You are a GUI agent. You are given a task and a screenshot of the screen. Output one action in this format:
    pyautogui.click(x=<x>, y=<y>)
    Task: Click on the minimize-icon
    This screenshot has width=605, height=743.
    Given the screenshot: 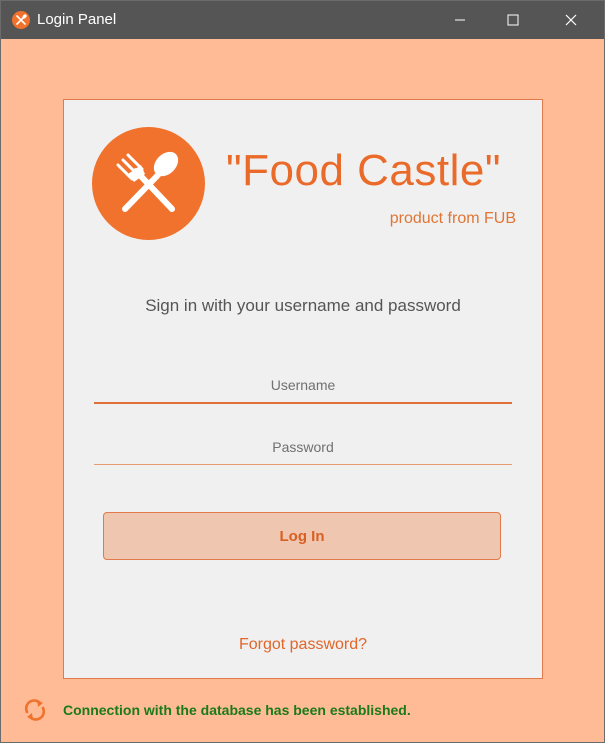 What is the action you would take?
    pyautogui.click(x=460, y=20)
    